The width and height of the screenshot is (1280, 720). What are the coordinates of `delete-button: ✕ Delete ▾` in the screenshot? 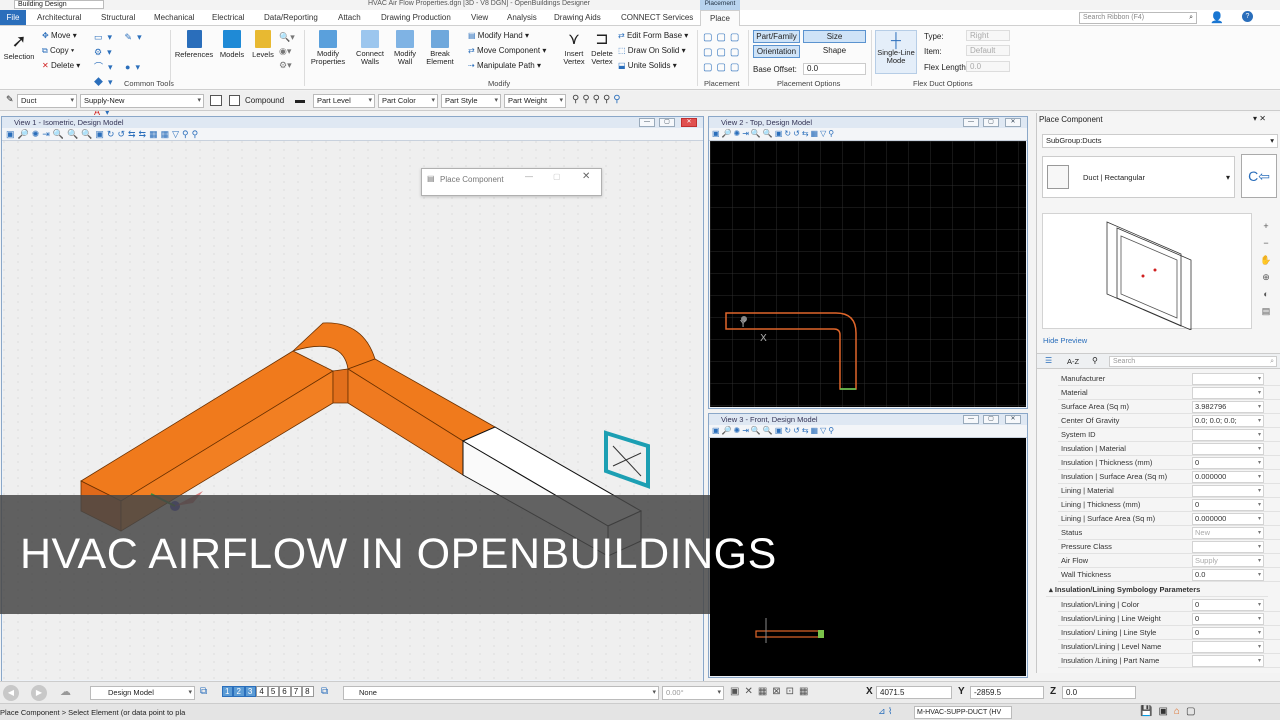 It's located at (61, 65).